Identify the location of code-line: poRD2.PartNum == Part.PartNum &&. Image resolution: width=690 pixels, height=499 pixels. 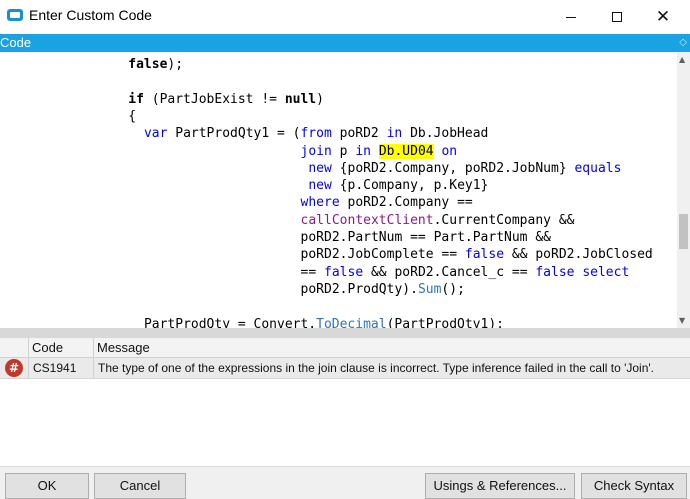
(426, 237).